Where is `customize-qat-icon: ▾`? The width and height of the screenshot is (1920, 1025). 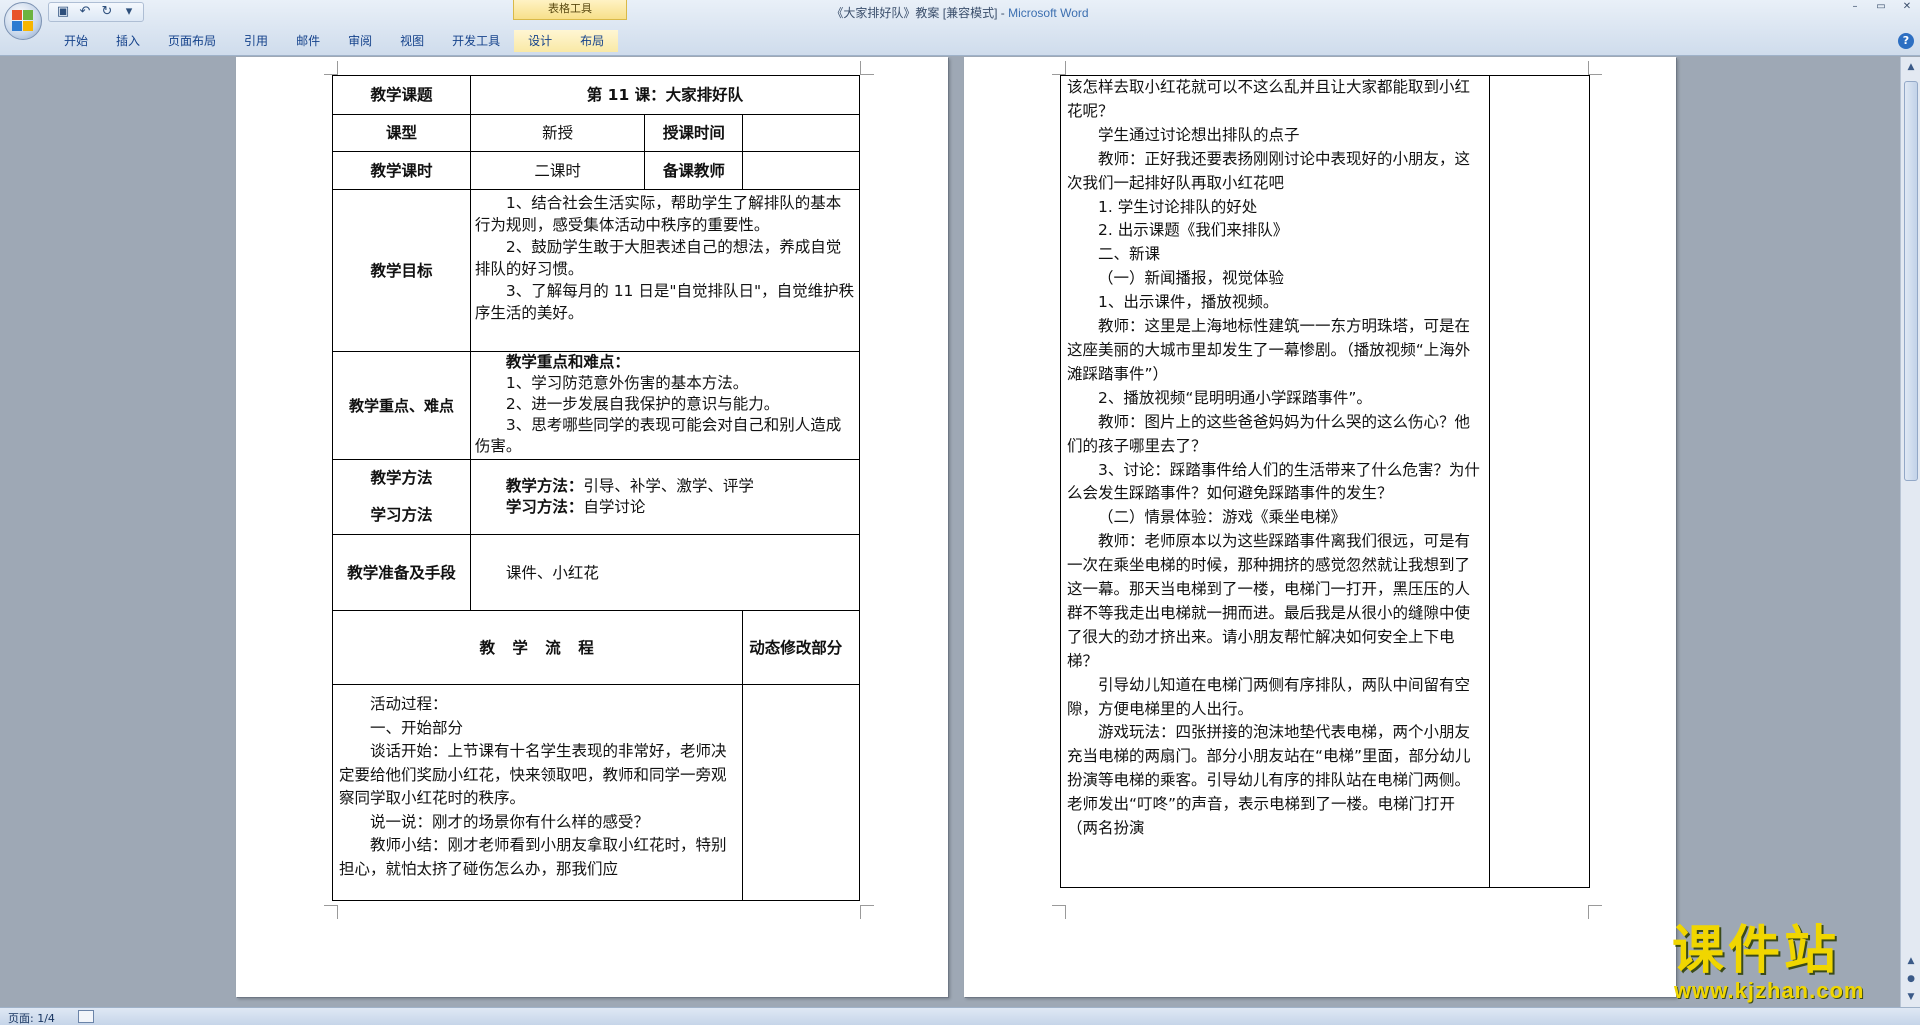 customize-qat-icon: ▾ is located at coordinates (129, 12).